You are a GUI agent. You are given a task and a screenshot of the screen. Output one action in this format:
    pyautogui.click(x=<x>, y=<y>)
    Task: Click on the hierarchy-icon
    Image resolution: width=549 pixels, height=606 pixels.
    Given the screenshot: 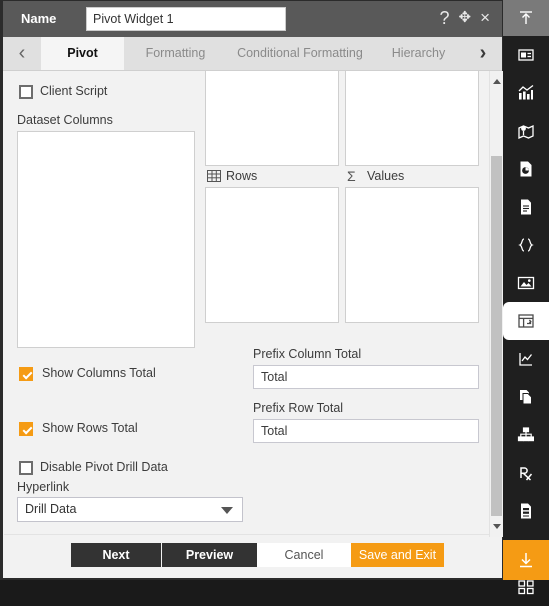 What is the action you would take?
    pyautogui.click(x=526, y=435)
    